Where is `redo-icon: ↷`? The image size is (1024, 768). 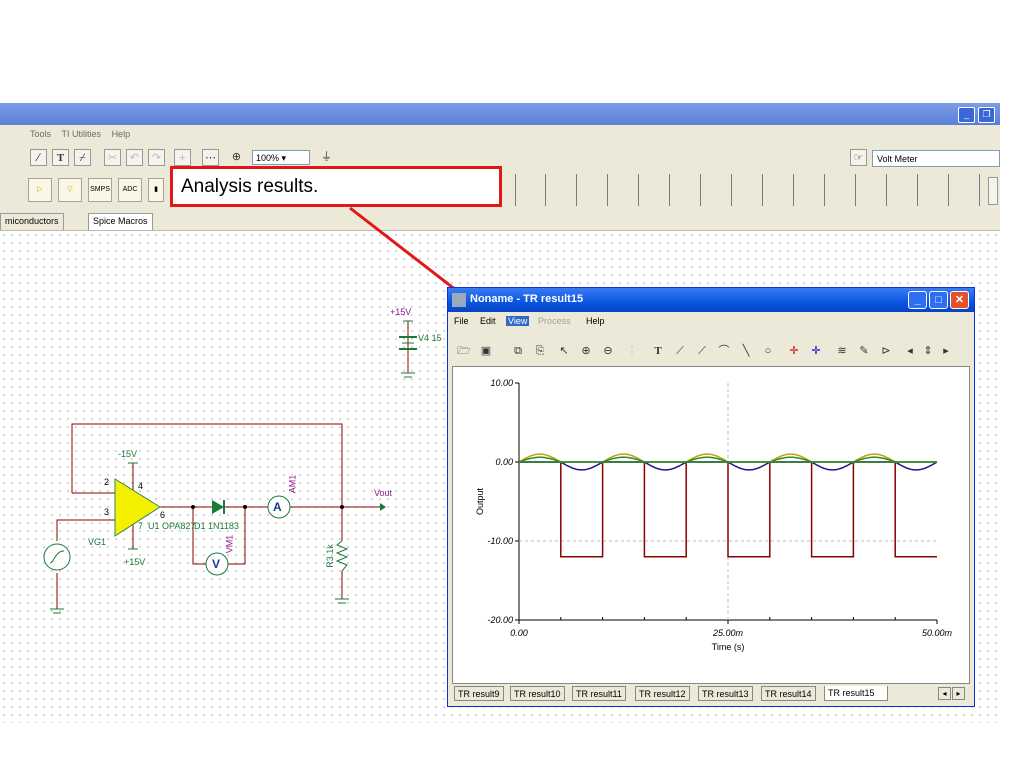
redo-icon: ↷ is located at coordinates (156, 157).